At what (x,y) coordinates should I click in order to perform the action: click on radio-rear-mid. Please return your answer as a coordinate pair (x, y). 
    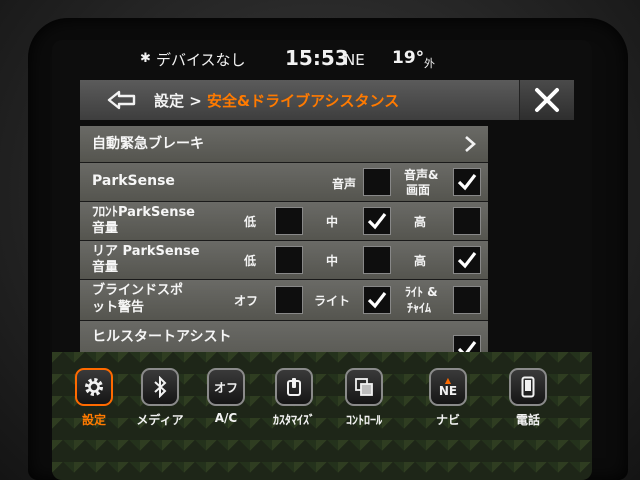
    Looking at the image, I should click on (377, 260).